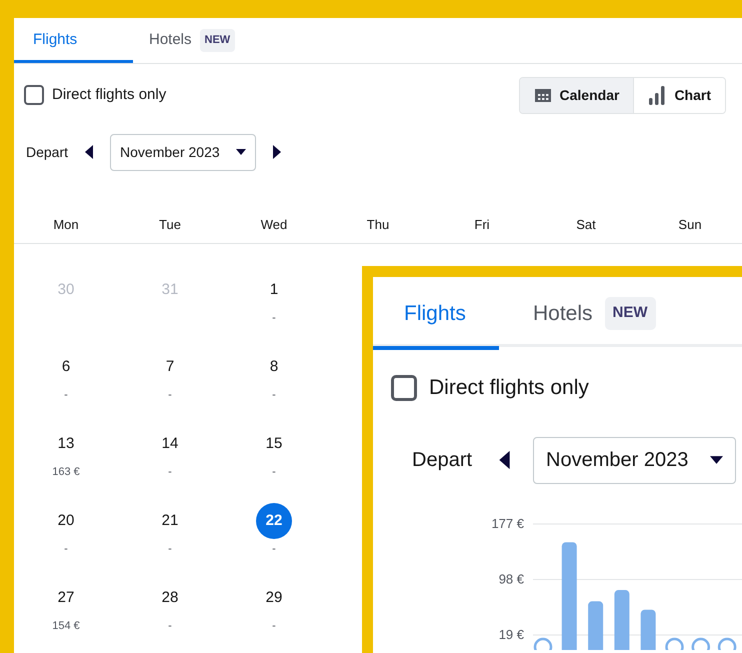 This screenshot has height=653, width=742. I want to click on weekday-label: Sat, so click(586, 225).